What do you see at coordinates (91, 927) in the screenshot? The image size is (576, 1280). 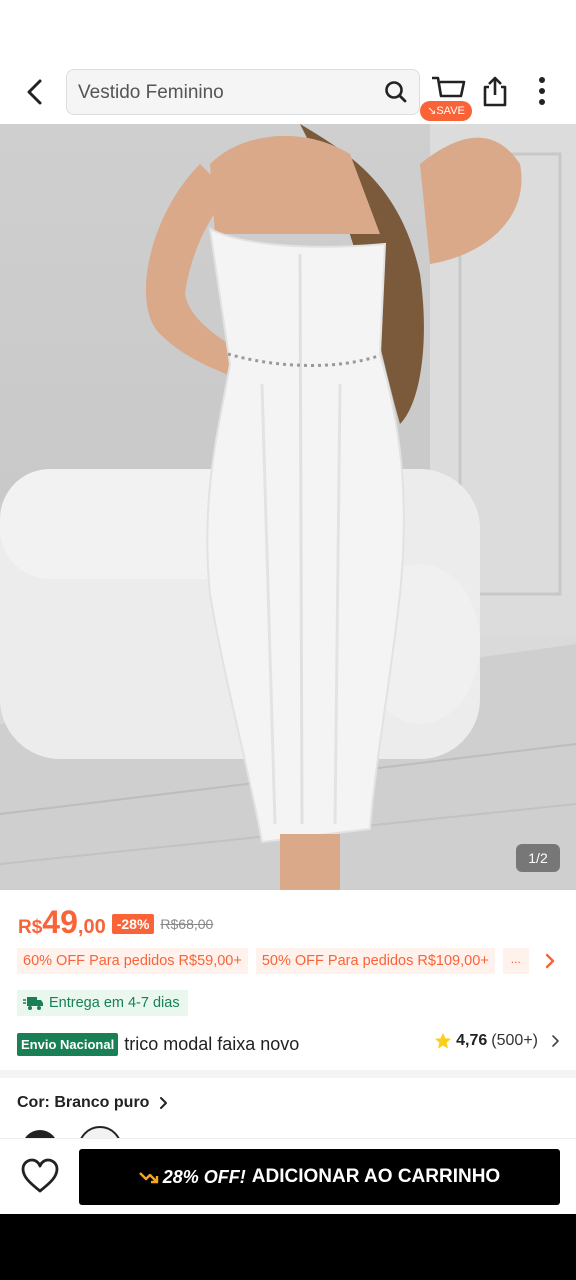 I see `price-decimal: ,00` at bounding box center [91, 927].